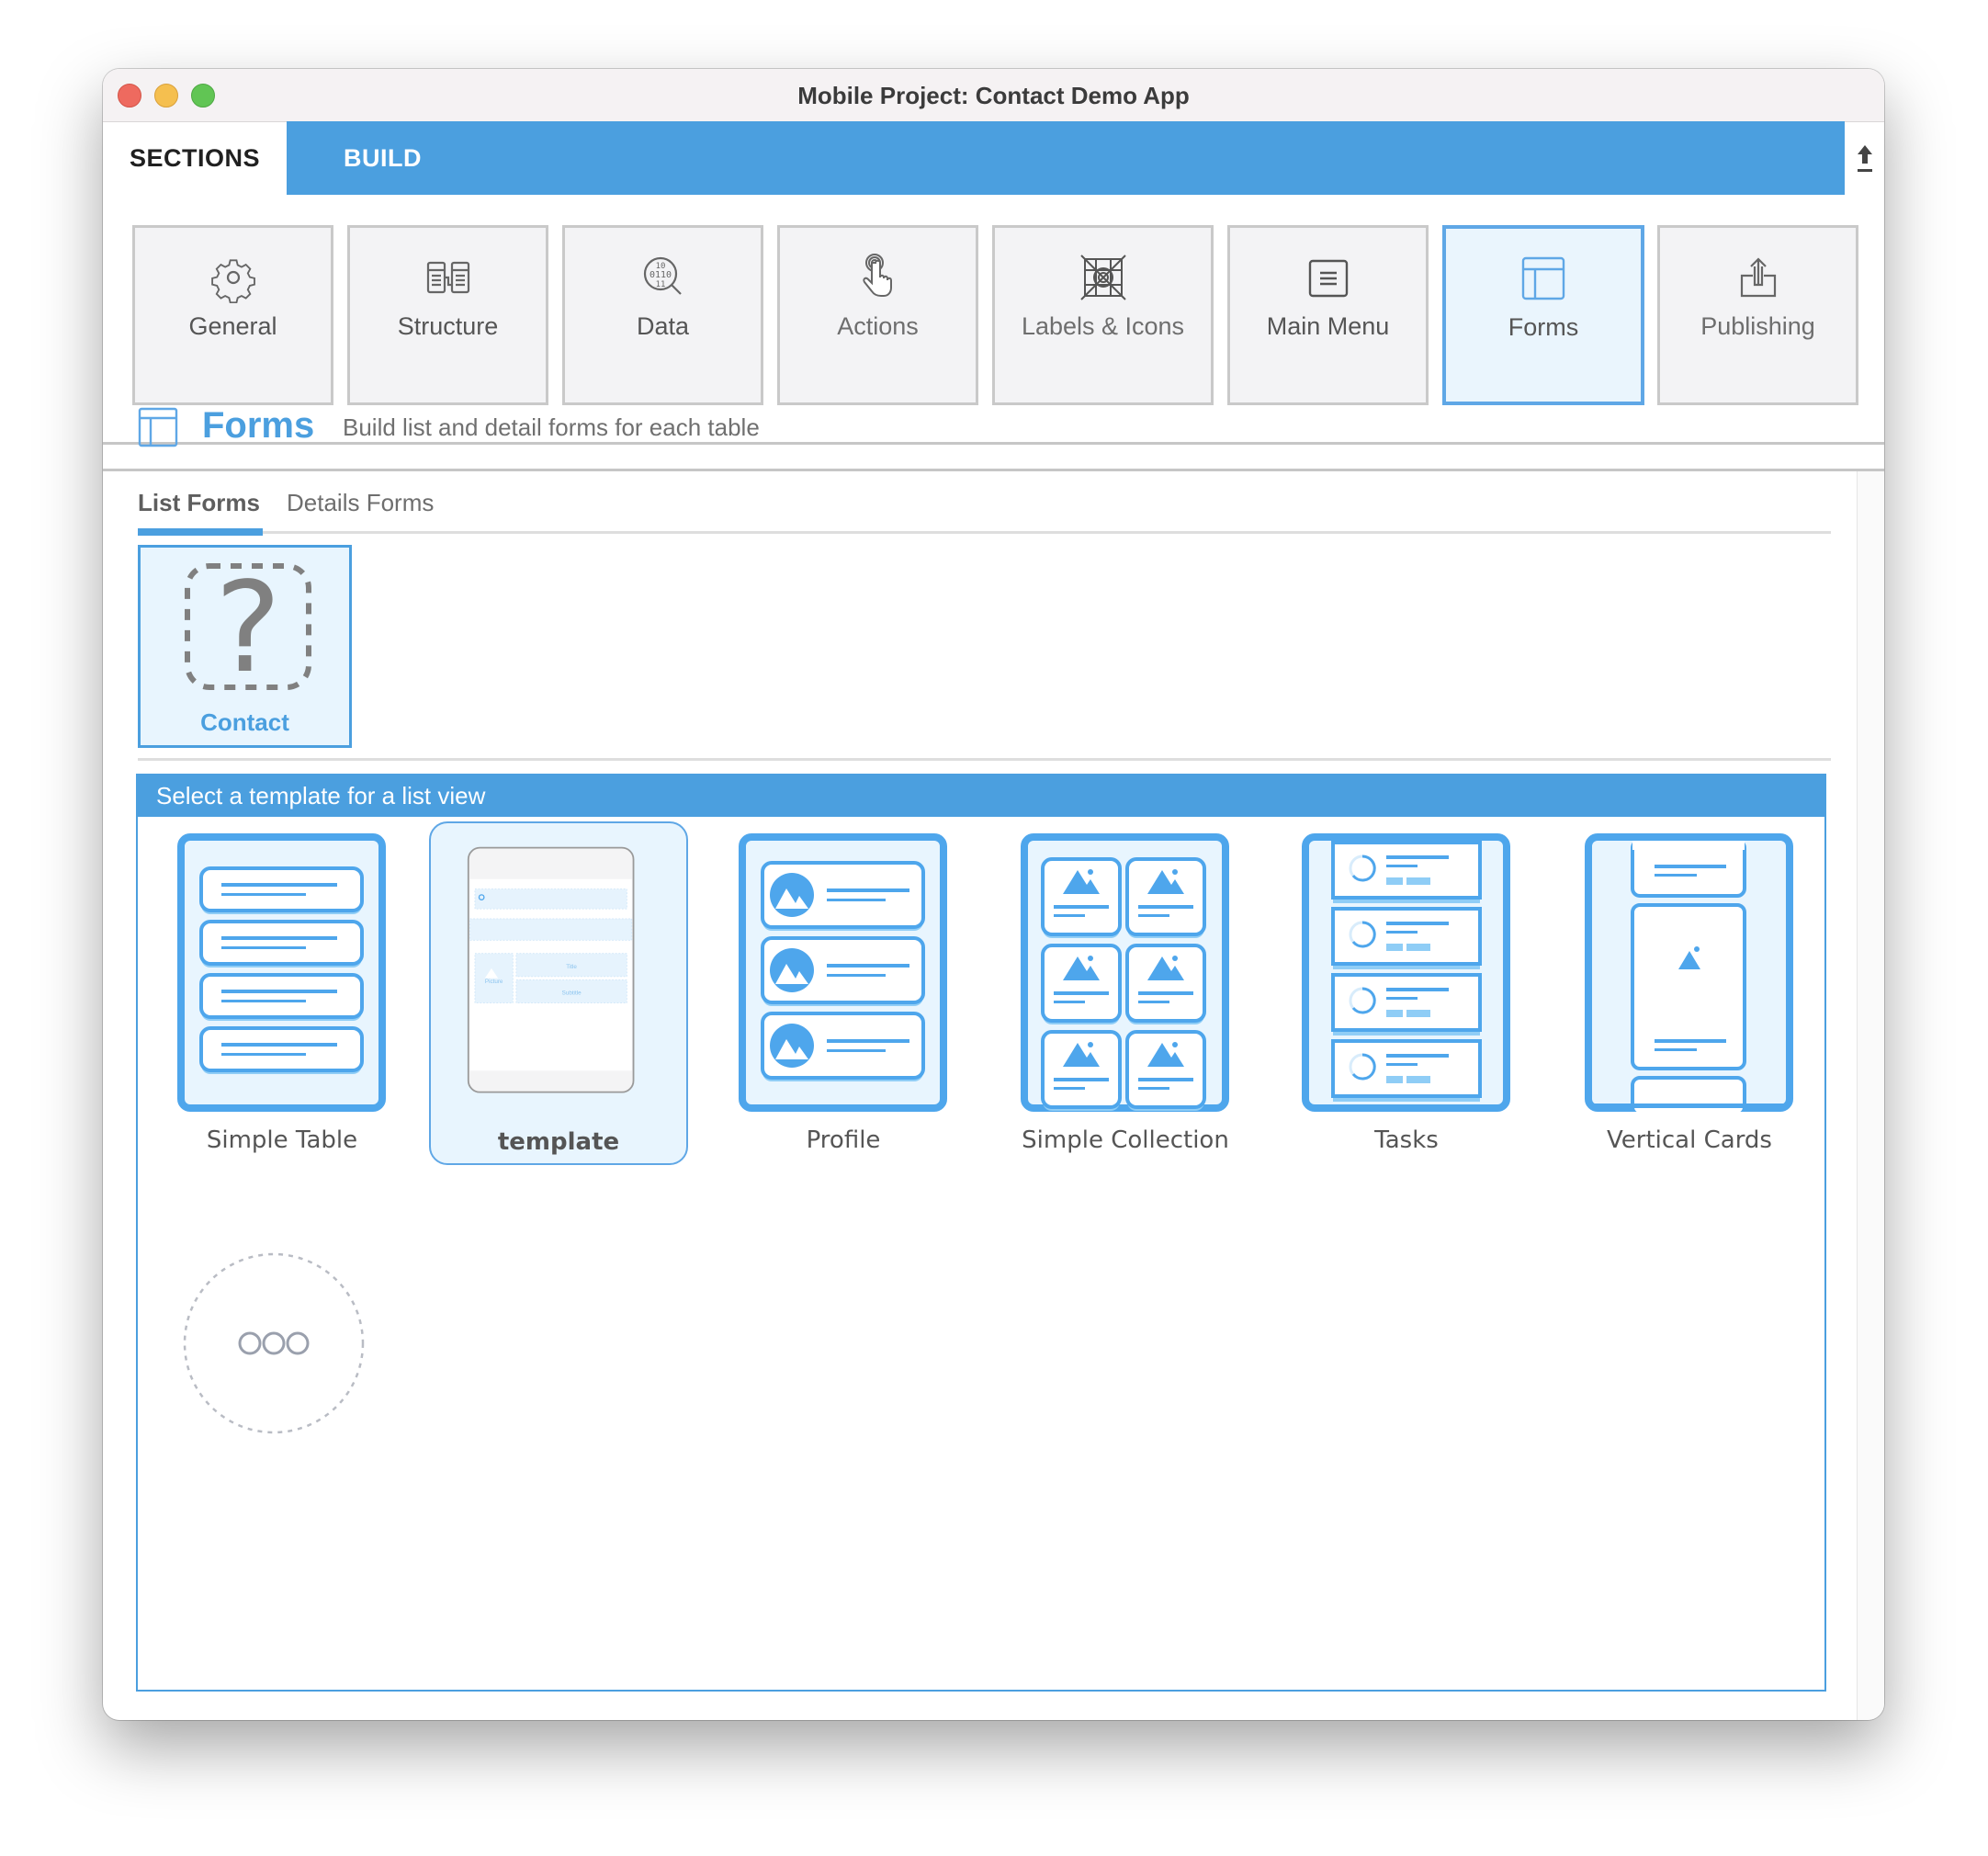 This screenshot has height=1856, width=1988. Describe the element at coordinates (993, 470) in the screenshot. I see `header-divider` at that location.